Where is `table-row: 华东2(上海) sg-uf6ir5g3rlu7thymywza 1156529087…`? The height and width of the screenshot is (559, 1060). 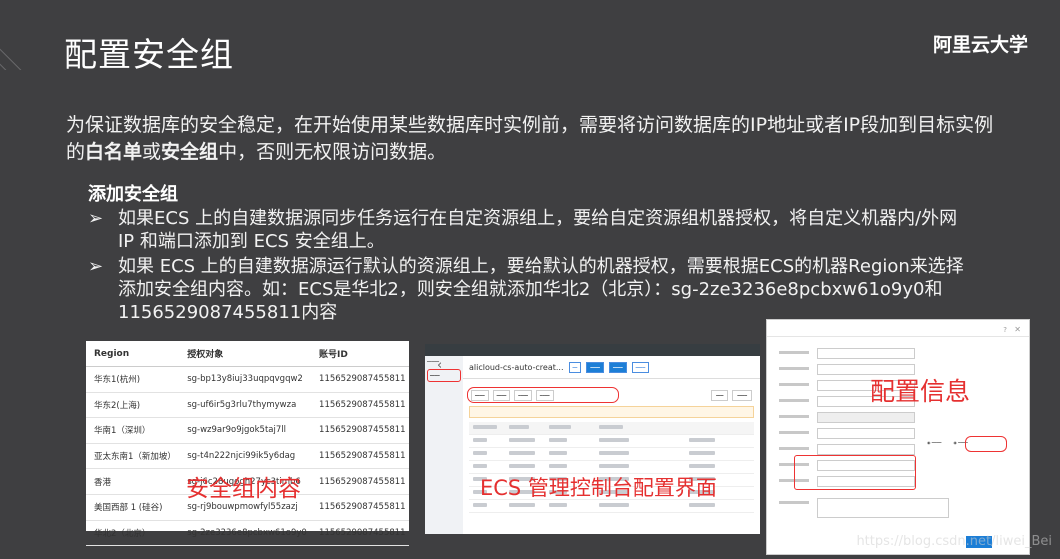
table-row: 华东2(上海) sg-uf6ir5g3rlu7thymywza 1156529087… is located at coordinates (247, 405).